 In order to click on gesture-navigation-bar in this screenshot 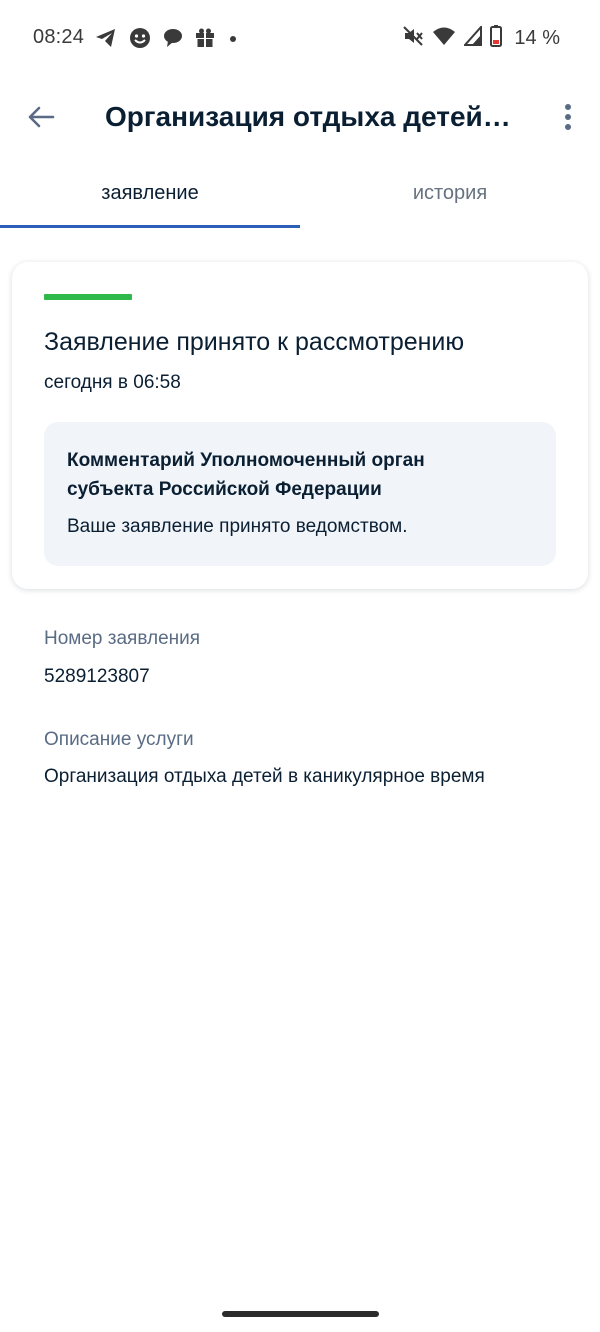, I will do `click(300, 1314)`.